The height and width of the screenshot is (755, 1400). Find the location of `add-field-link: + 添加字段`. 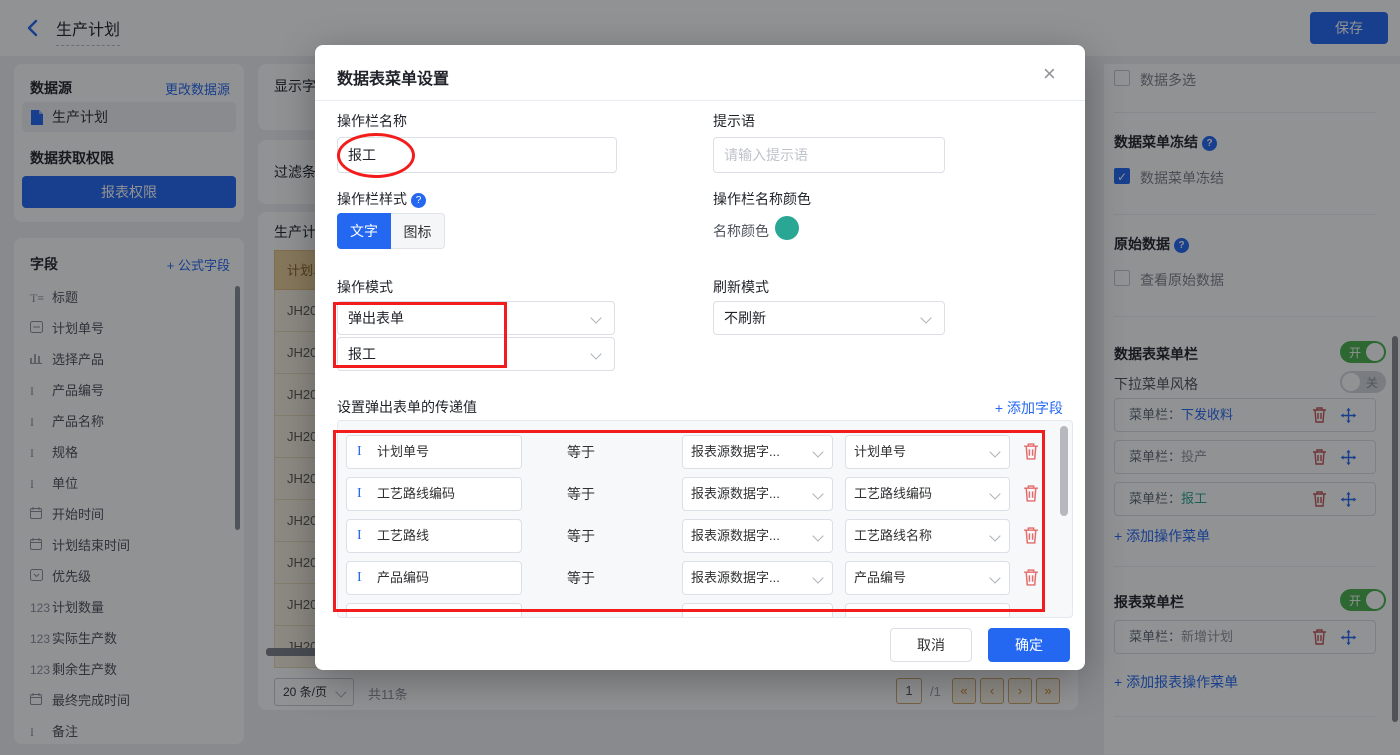

add-field-link: + 添加字段 is located at coordinates (1029, 408).